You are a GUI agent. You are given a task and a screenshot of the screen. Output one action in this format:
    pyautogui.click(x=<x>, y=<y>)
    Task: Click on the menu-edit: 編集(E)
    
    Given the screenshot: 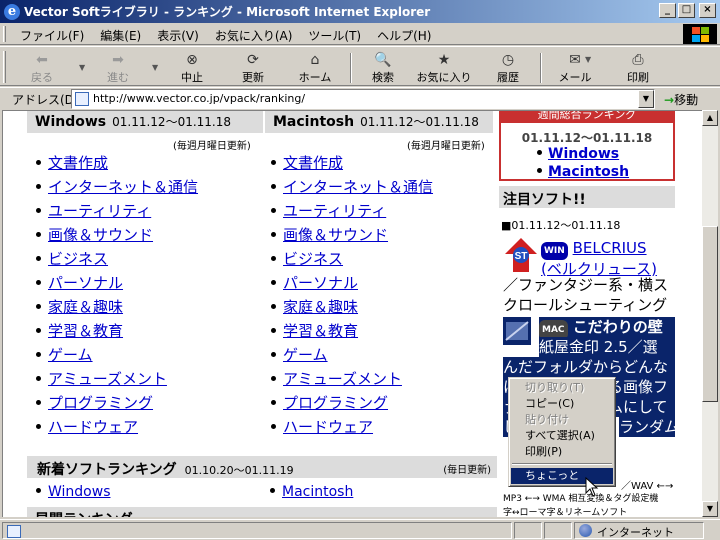 What is the action you would take?
    pyautogui.click(x=120, y=34)
    